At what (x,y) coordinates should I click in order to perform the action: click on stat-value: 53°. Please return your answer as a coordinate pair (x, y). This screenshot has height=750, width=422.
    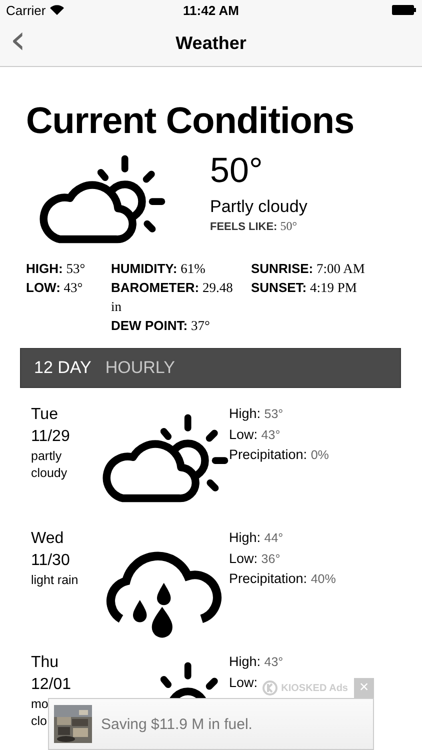
    Looking at the image, I should click on (274, 414).